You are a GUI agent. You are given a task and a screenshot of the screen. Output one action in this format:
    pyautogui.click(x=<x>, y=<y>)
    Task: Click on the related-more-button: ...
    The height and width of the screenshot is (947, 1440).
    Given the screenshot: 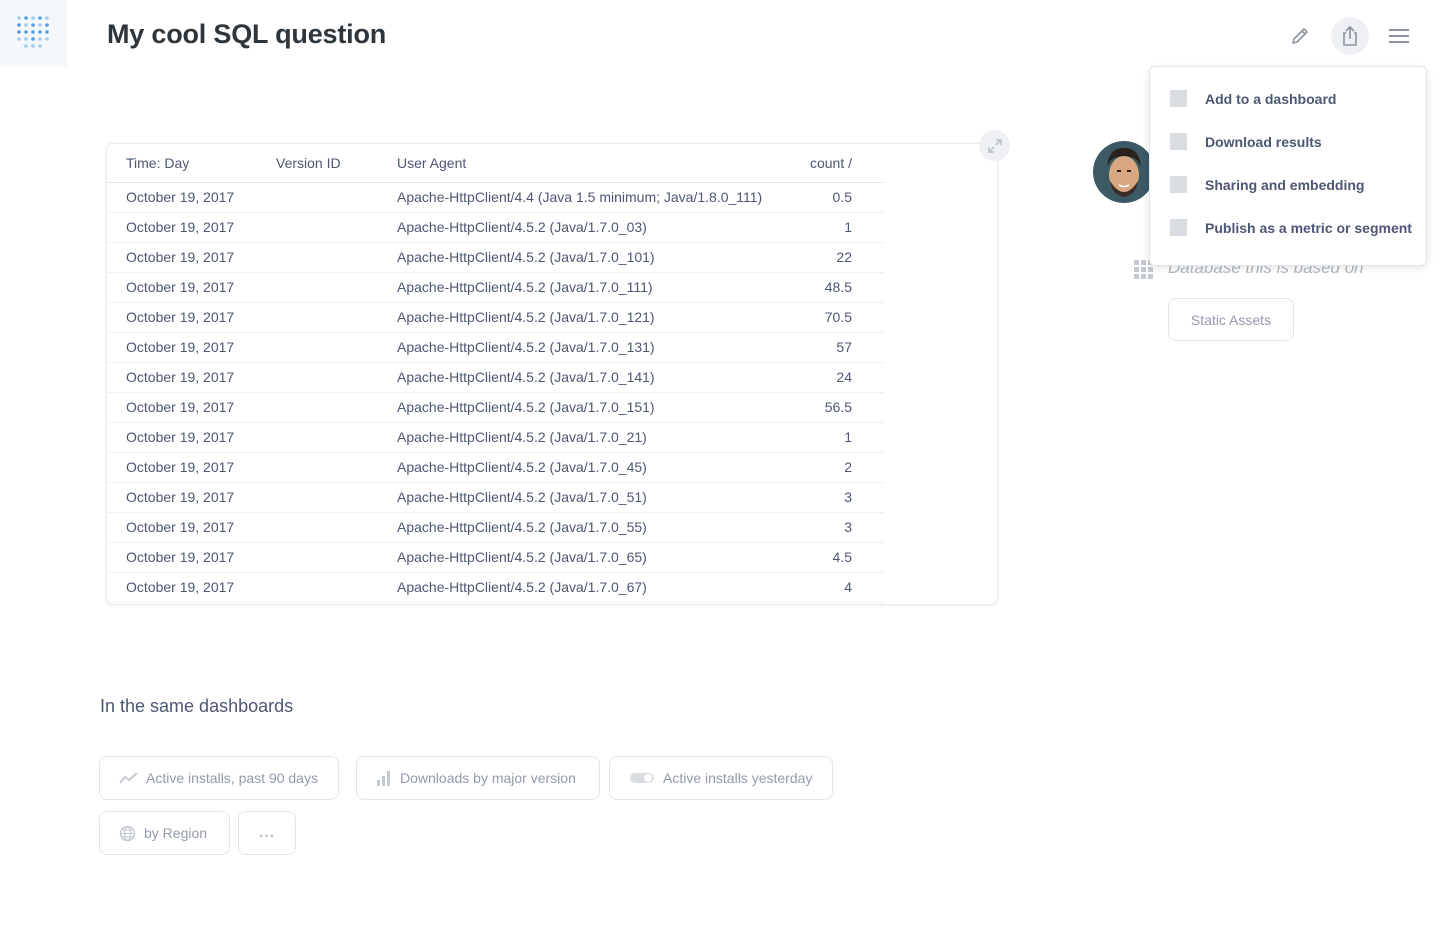 What is the action you would take?
    pyautogui.click(x=267, y=833)
    